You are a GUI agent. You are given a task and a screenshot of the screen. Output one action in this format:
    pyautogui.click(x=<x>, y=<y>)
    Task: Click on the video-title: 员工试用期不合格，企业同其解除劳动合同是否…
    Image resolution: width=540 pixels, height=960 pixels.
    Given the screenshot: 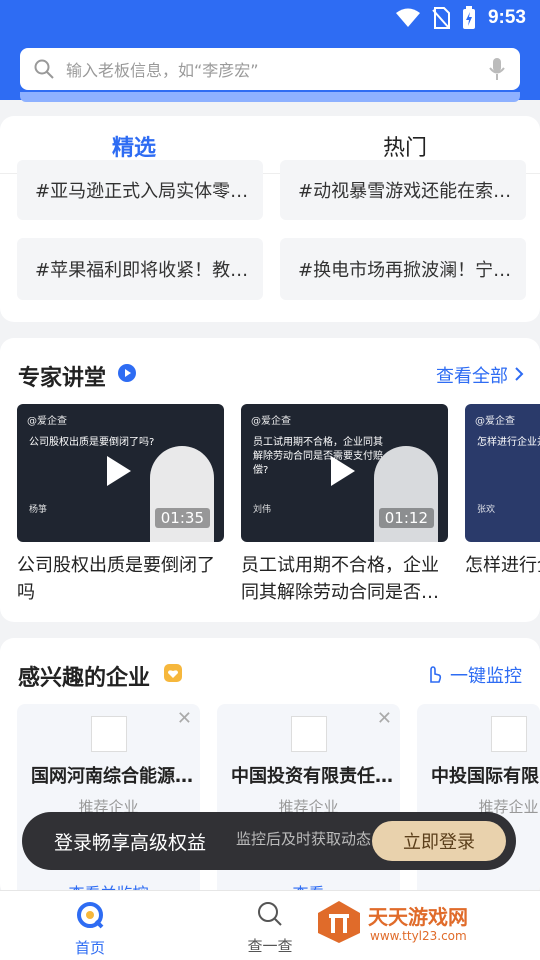 What is the action you would take?
    pyautogui.click(x=346, y=579)
    